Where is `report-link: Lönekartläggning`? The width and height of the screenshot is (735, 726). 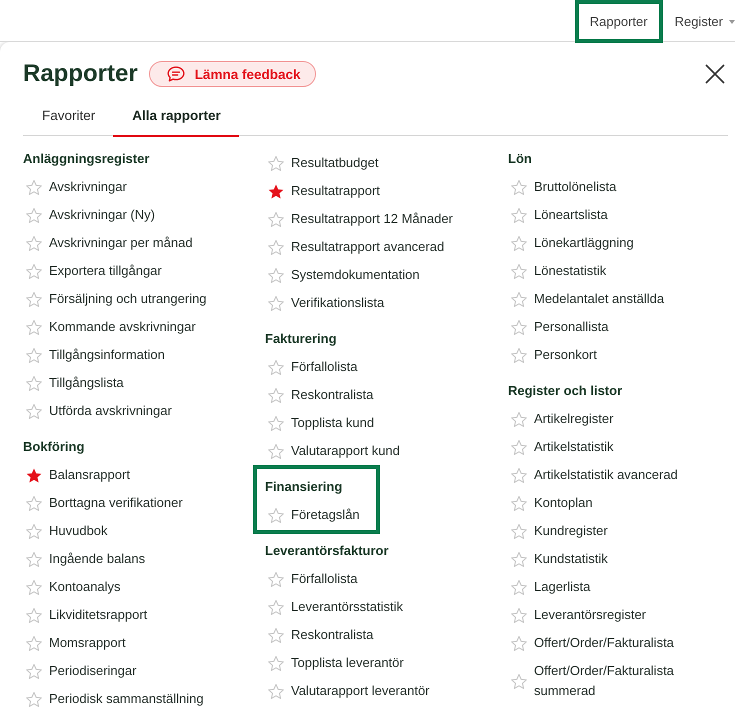 report-link: Lönekartläggning is located at coordinates (584, 243).